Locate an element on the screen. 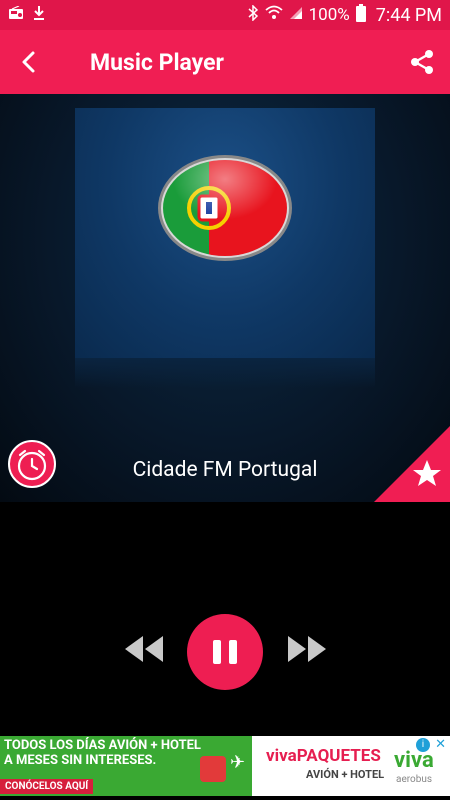 This screenshot has height=800, width=450. ad-logo-panel: viva aerobus i ✕ is located at coordinates (418, 766).